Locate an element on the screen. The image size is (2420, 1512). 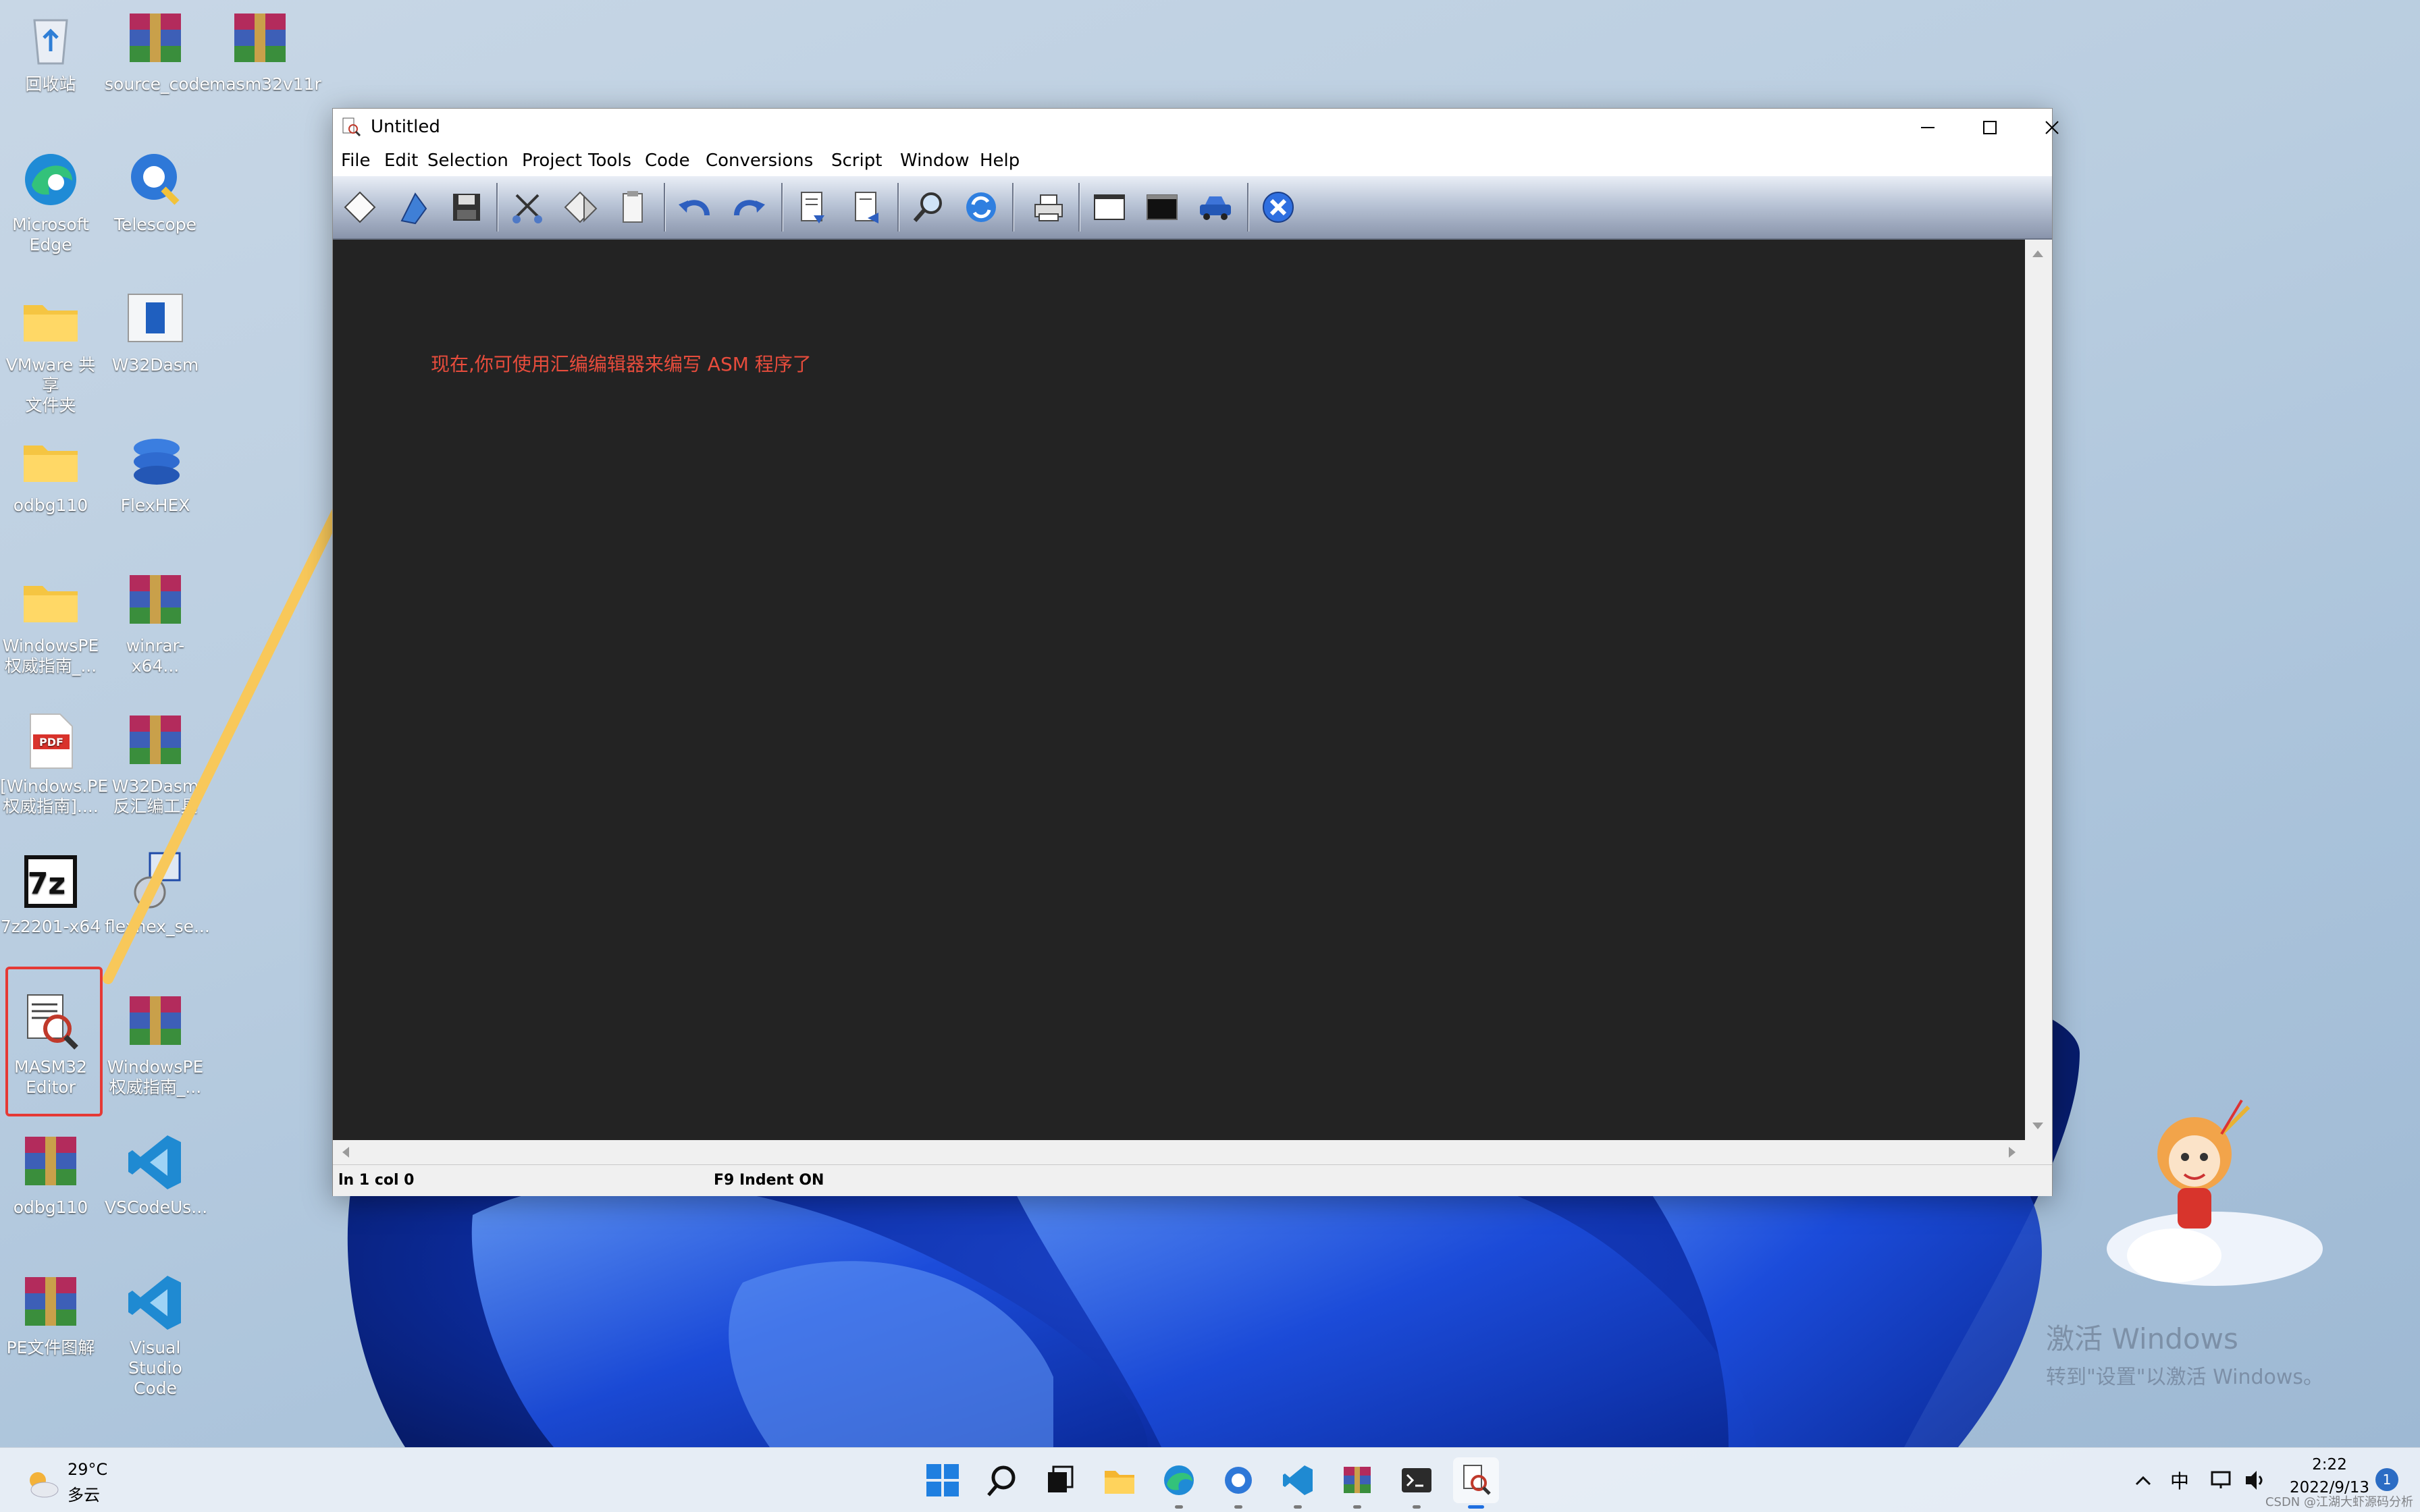
redo-button is located at coordinates (749, 207).